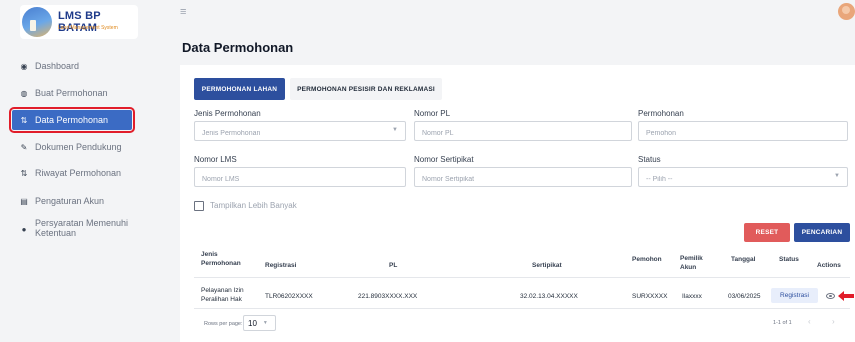 The height and width of the screenshot is (342, 855). Describe the element at coordinates (56, 233) in the screenshot. I see `sidebar-item-label: Ketentuan` at that location.